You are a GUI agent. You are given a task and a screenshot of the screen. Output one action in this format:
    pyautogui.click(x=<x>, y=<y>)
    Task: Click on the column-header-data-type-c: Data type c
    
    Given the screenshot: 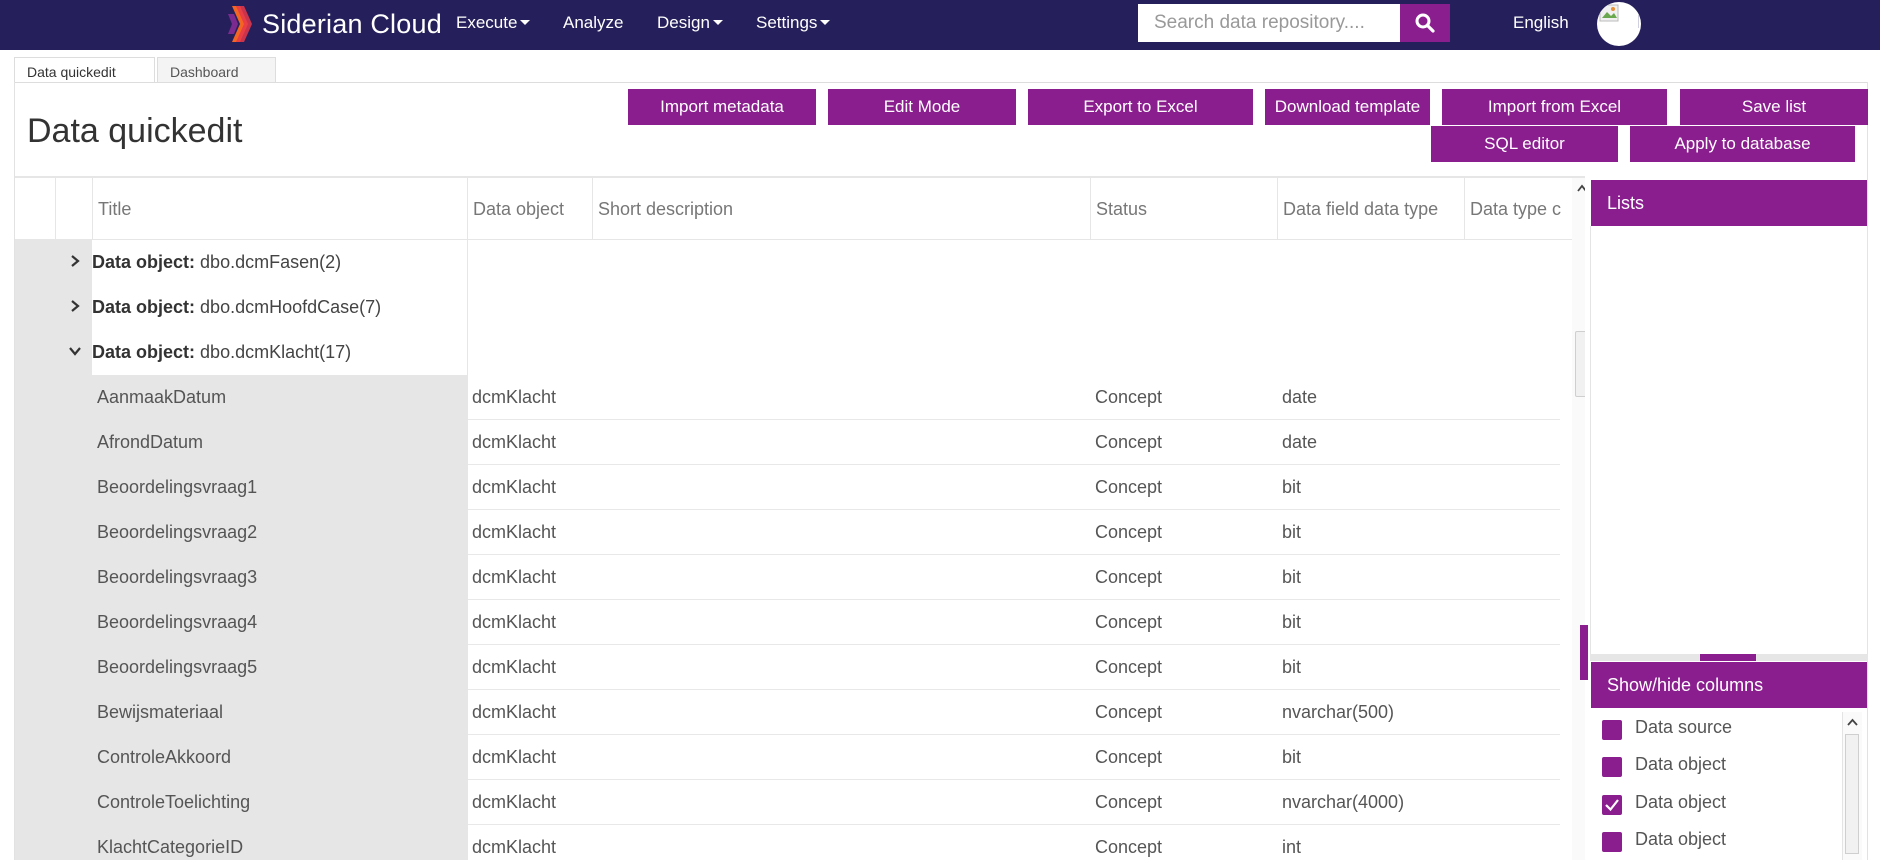 What is the action you would take?
    pyautogui.click(x=1520, y=209)
    